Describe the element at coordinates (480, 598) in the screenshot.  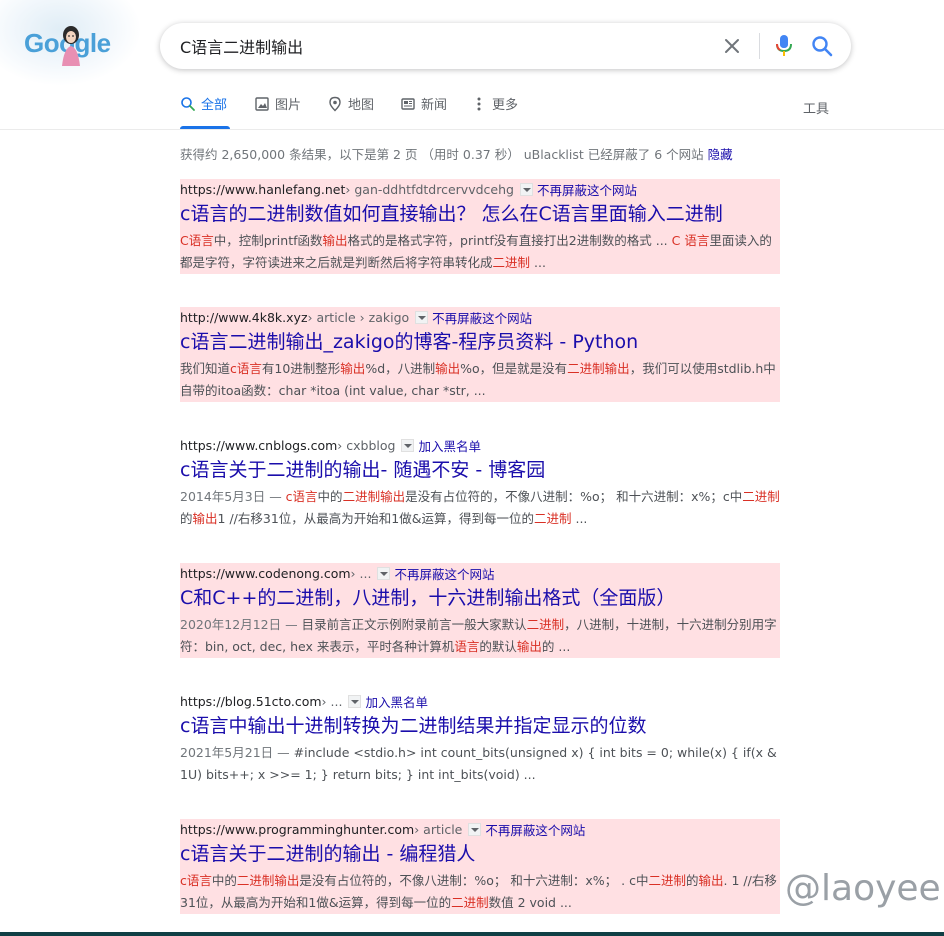
I see `result-title-link: C和C++的二进制，八进制，十六进制输出格式（全面版）` at that location.